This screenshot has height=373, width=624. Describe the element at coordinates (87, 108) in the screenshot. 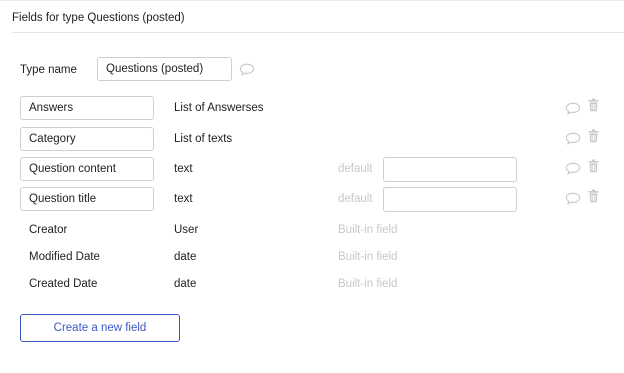

I see `field-name-input-answers: Answers` at that location.